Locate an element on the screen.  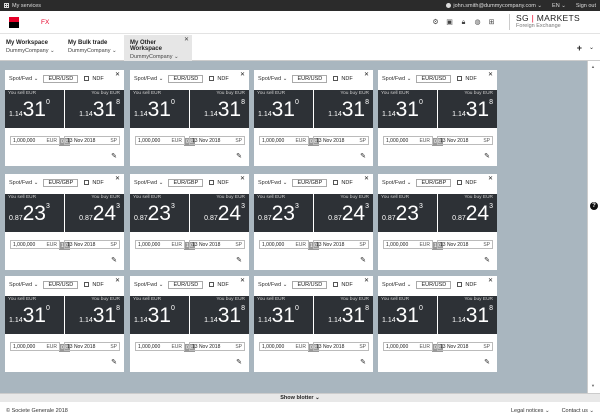
contact-us-link: Contact us ⌄ is located at coordinates (578, 411).